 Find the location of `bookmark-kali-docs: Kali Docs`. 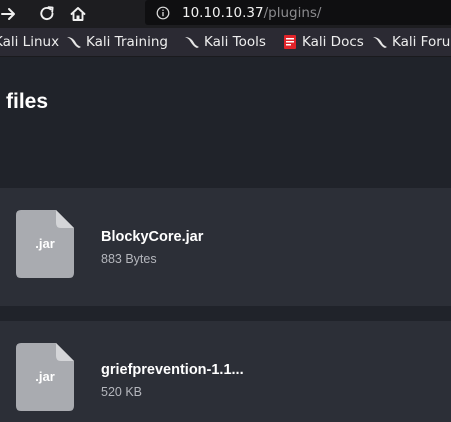

bookmark-kali-docs: Kali Docs is located at coordinates (323, 42).